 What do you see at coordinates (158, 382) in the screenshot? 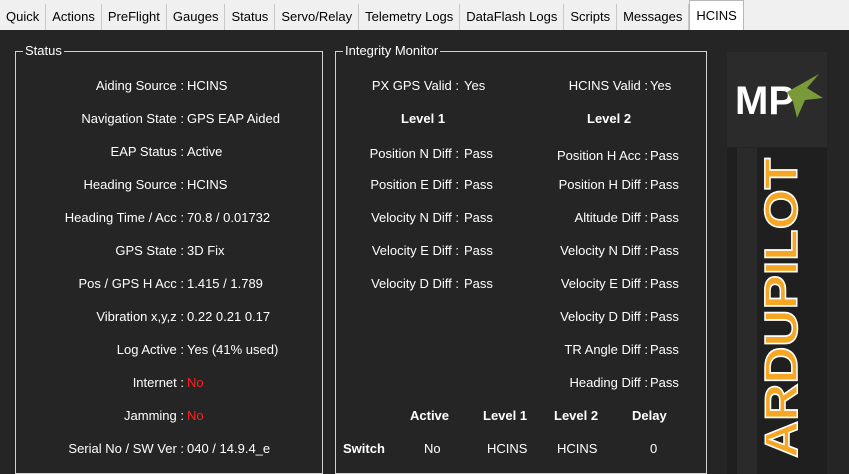
I see `internet-label: Internet :` at bounding box center [158, 382].